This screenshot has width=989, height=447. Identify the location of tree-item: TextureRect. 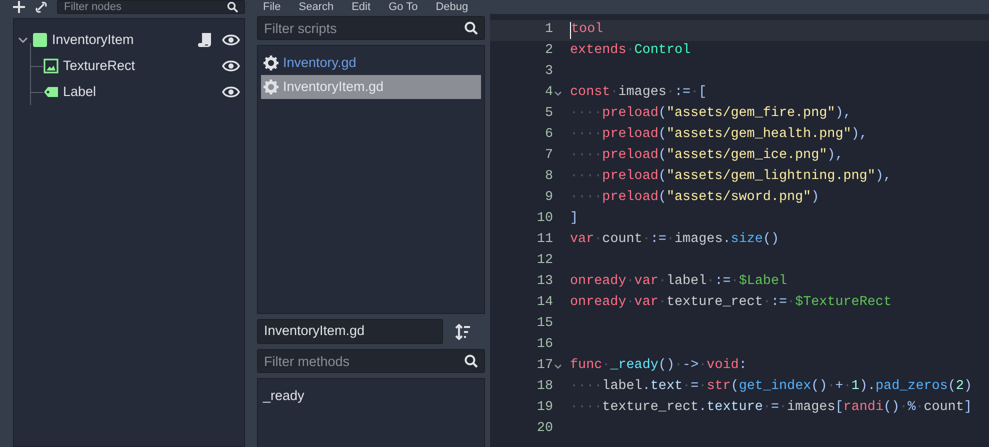
(141, 66).